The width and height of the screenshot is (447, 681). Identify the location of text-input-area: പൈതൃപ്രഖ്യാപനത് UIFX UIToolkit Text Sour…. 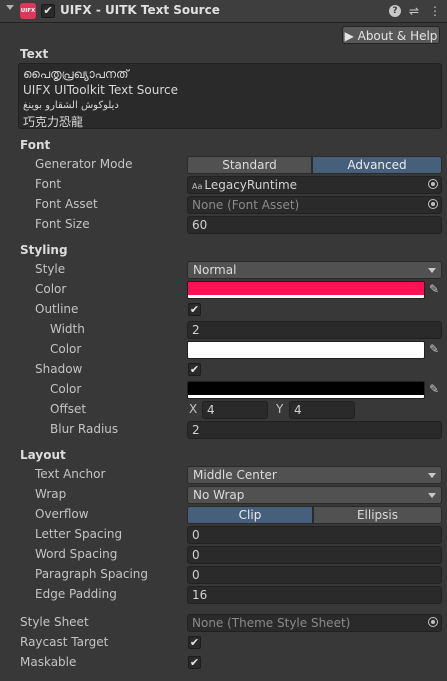
(230, 96).